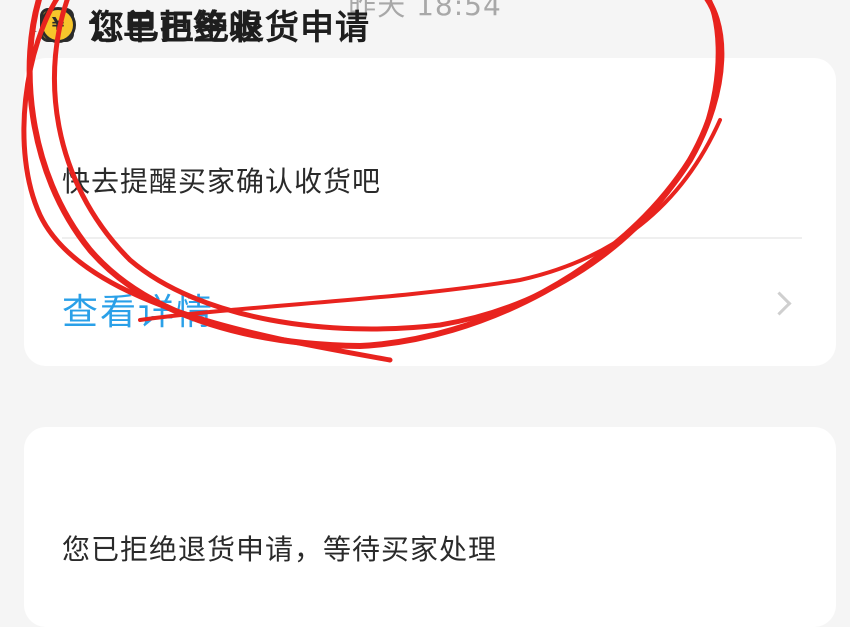  I want to click on card-subtitle: 快去提醒买家确认收货吧, so click(222, 181).